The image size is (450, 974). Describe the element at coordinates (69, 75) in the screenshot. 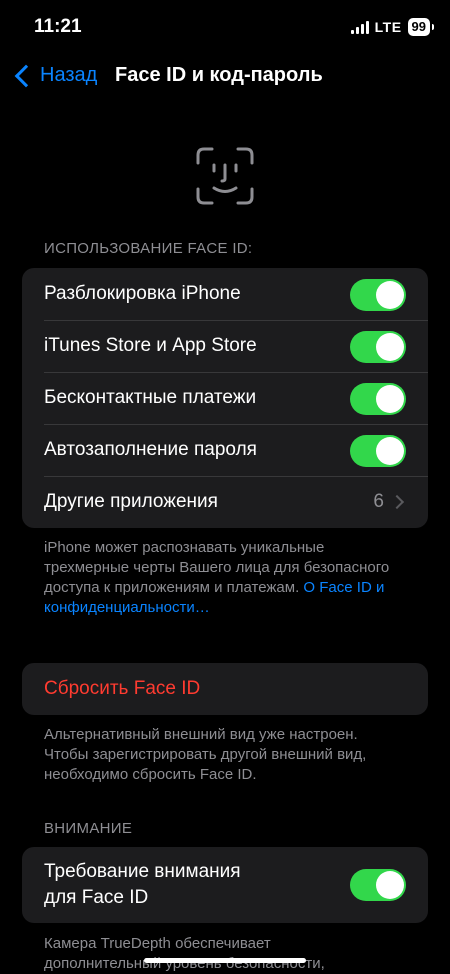

I see `back-button-label: Назад` at that location.